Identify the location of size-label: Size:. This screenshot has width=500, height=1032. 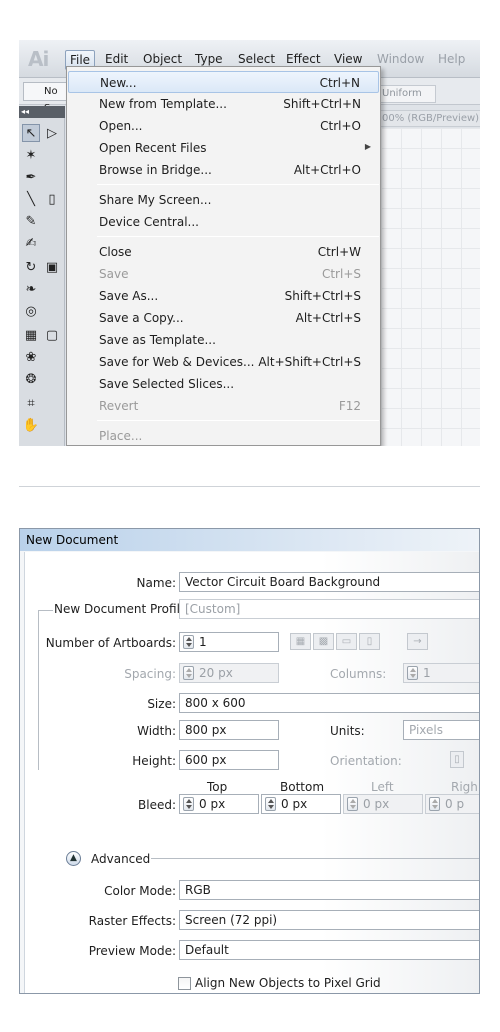
(161, 704).